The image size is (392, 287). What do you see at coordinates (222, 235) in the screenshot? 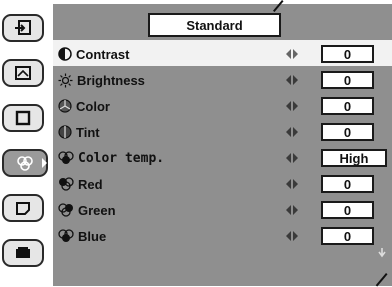
I see `menu-row-blue: Blue 0` at bounding box center [222, 235].